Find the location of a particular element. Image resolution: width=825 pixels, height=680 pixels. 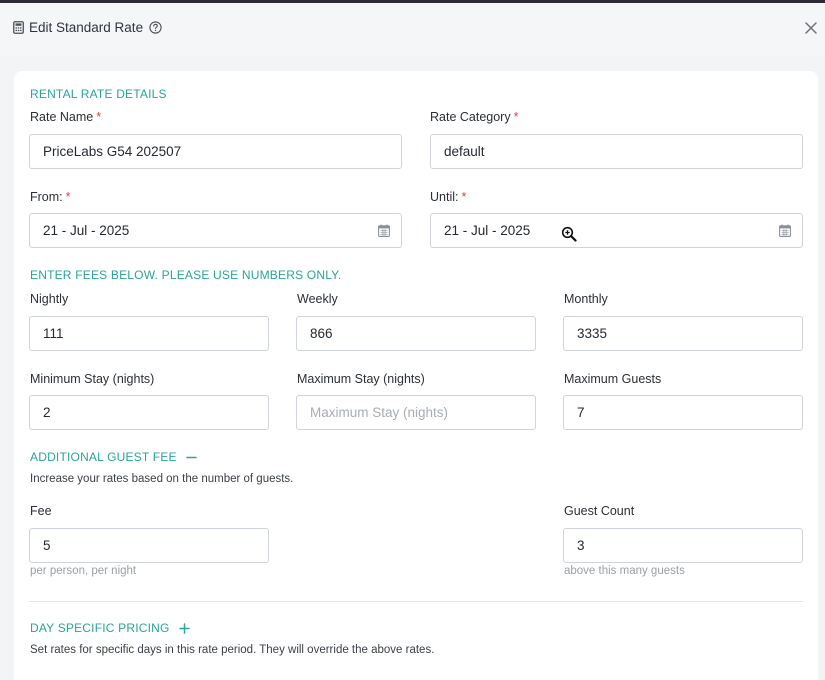

guest-count-helper-text: above this many guests is located at coordinates (624, 571).